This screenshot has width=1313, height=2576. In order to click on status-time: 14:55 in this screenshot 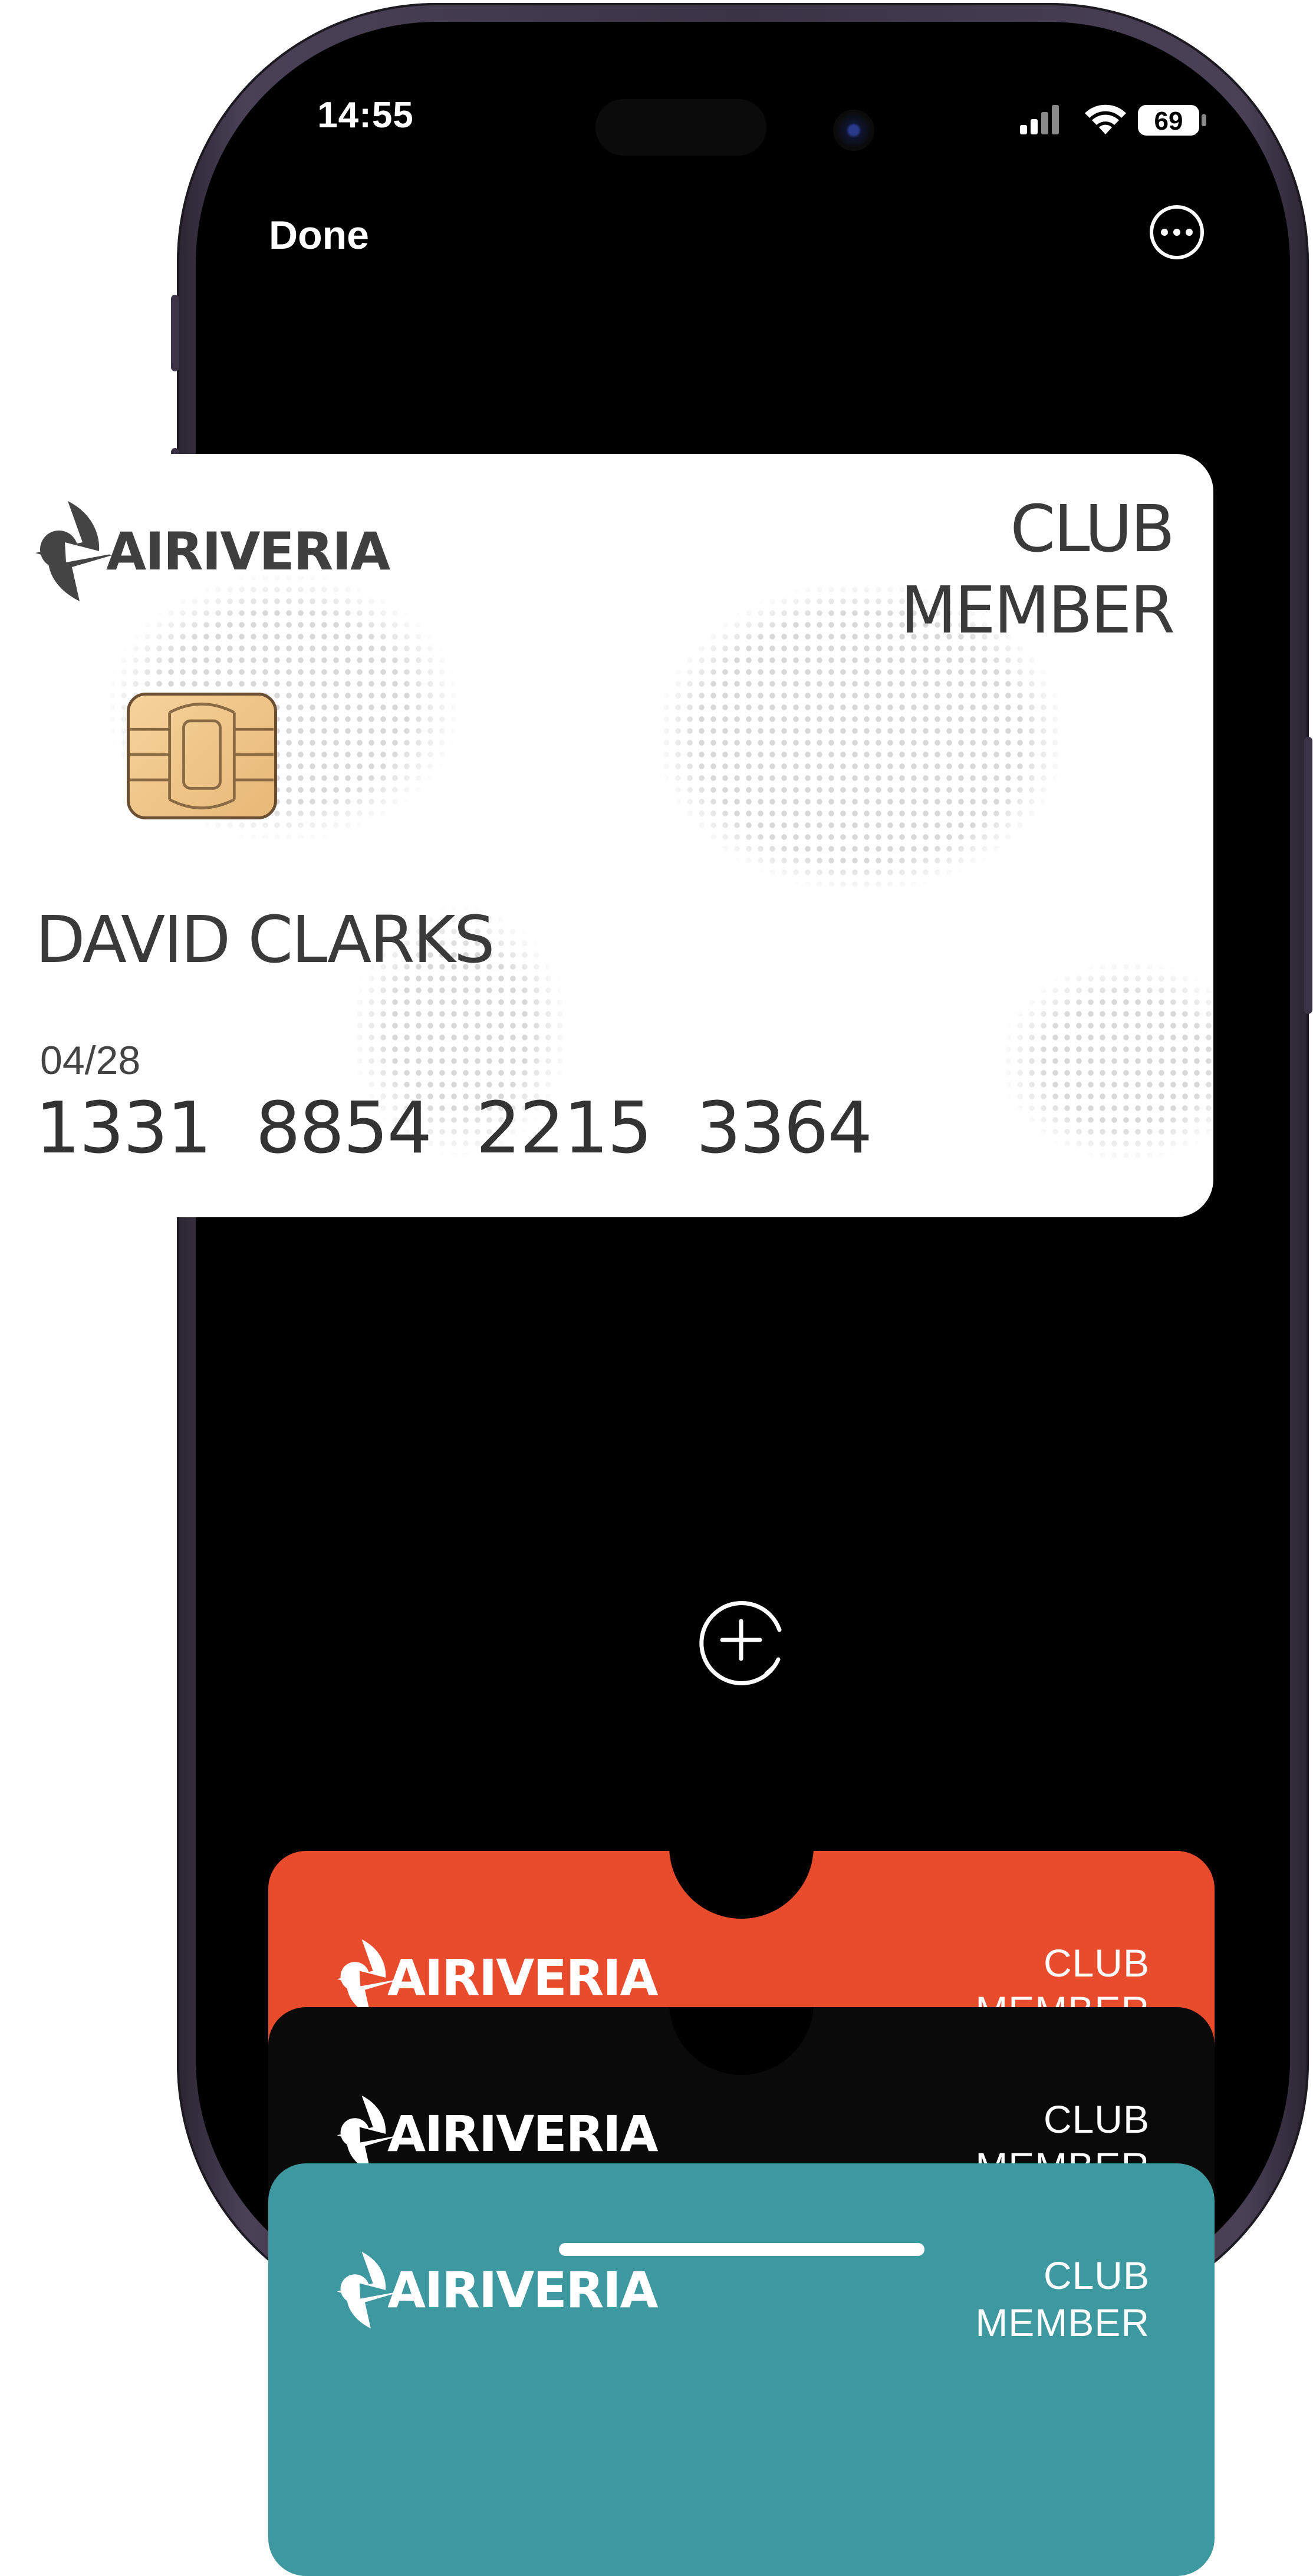, I will do `click(366, 115)`.